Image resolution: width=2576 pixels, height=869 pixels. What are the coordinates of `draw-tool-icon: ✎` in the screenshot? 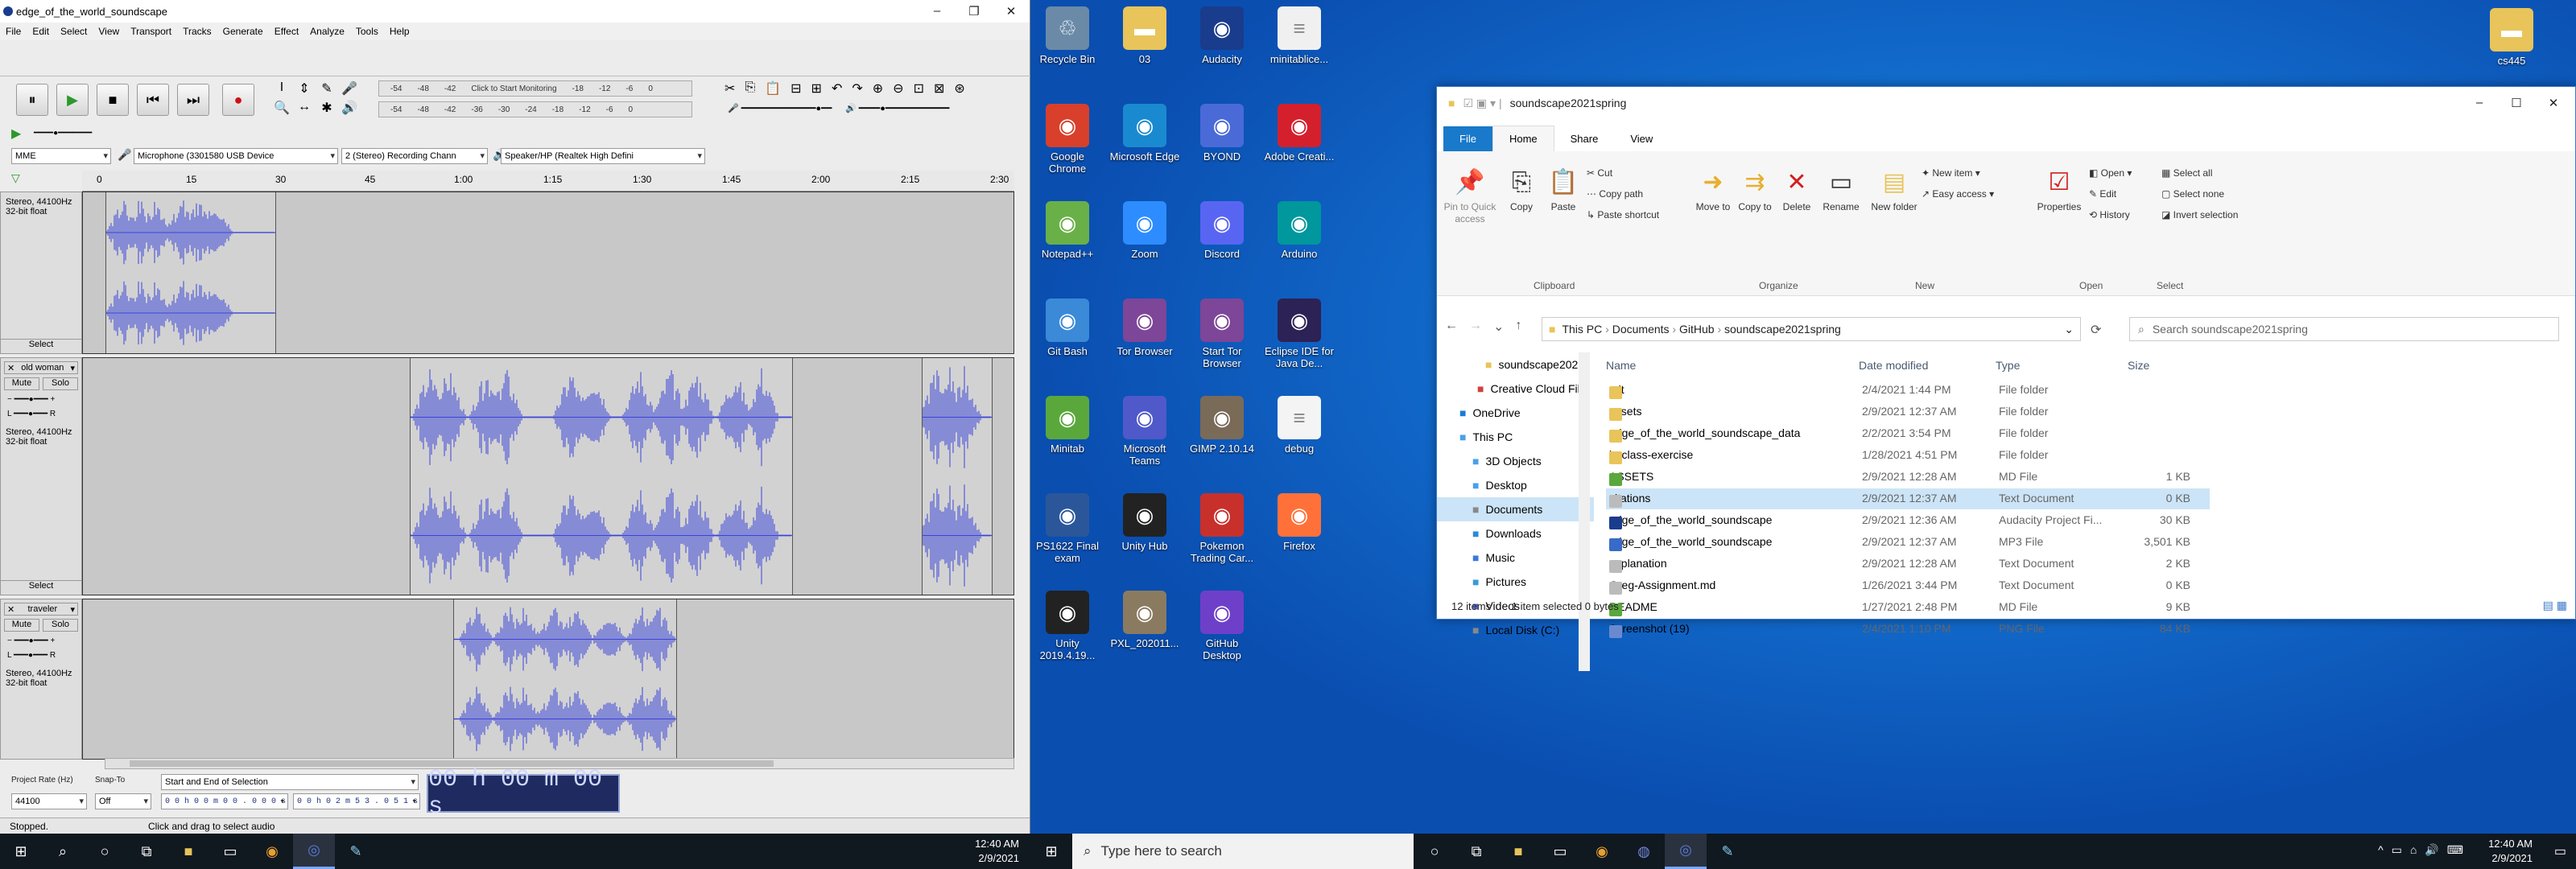 It's located at (327, 90).